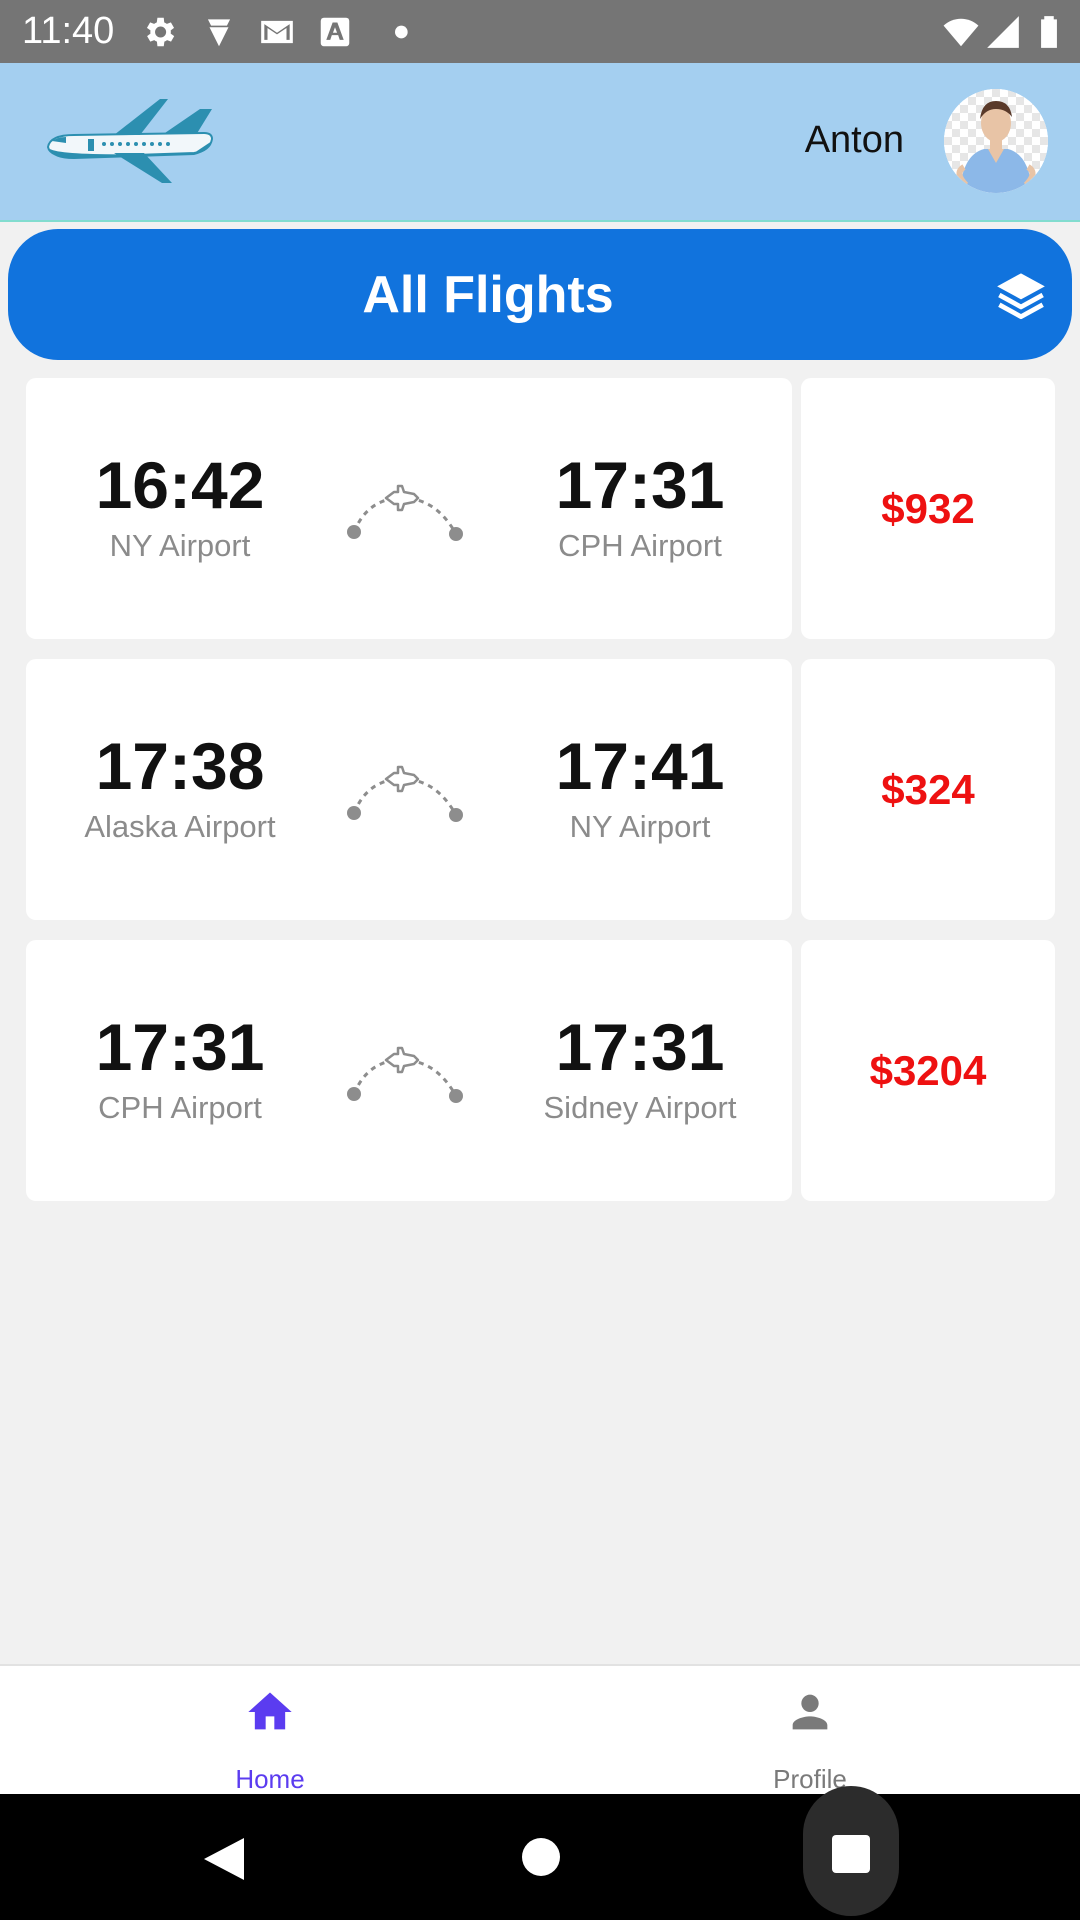 This screenshot has width=1080, height=1920. I want to click on departure: 16:42 NY Airport, so click(180, 507).